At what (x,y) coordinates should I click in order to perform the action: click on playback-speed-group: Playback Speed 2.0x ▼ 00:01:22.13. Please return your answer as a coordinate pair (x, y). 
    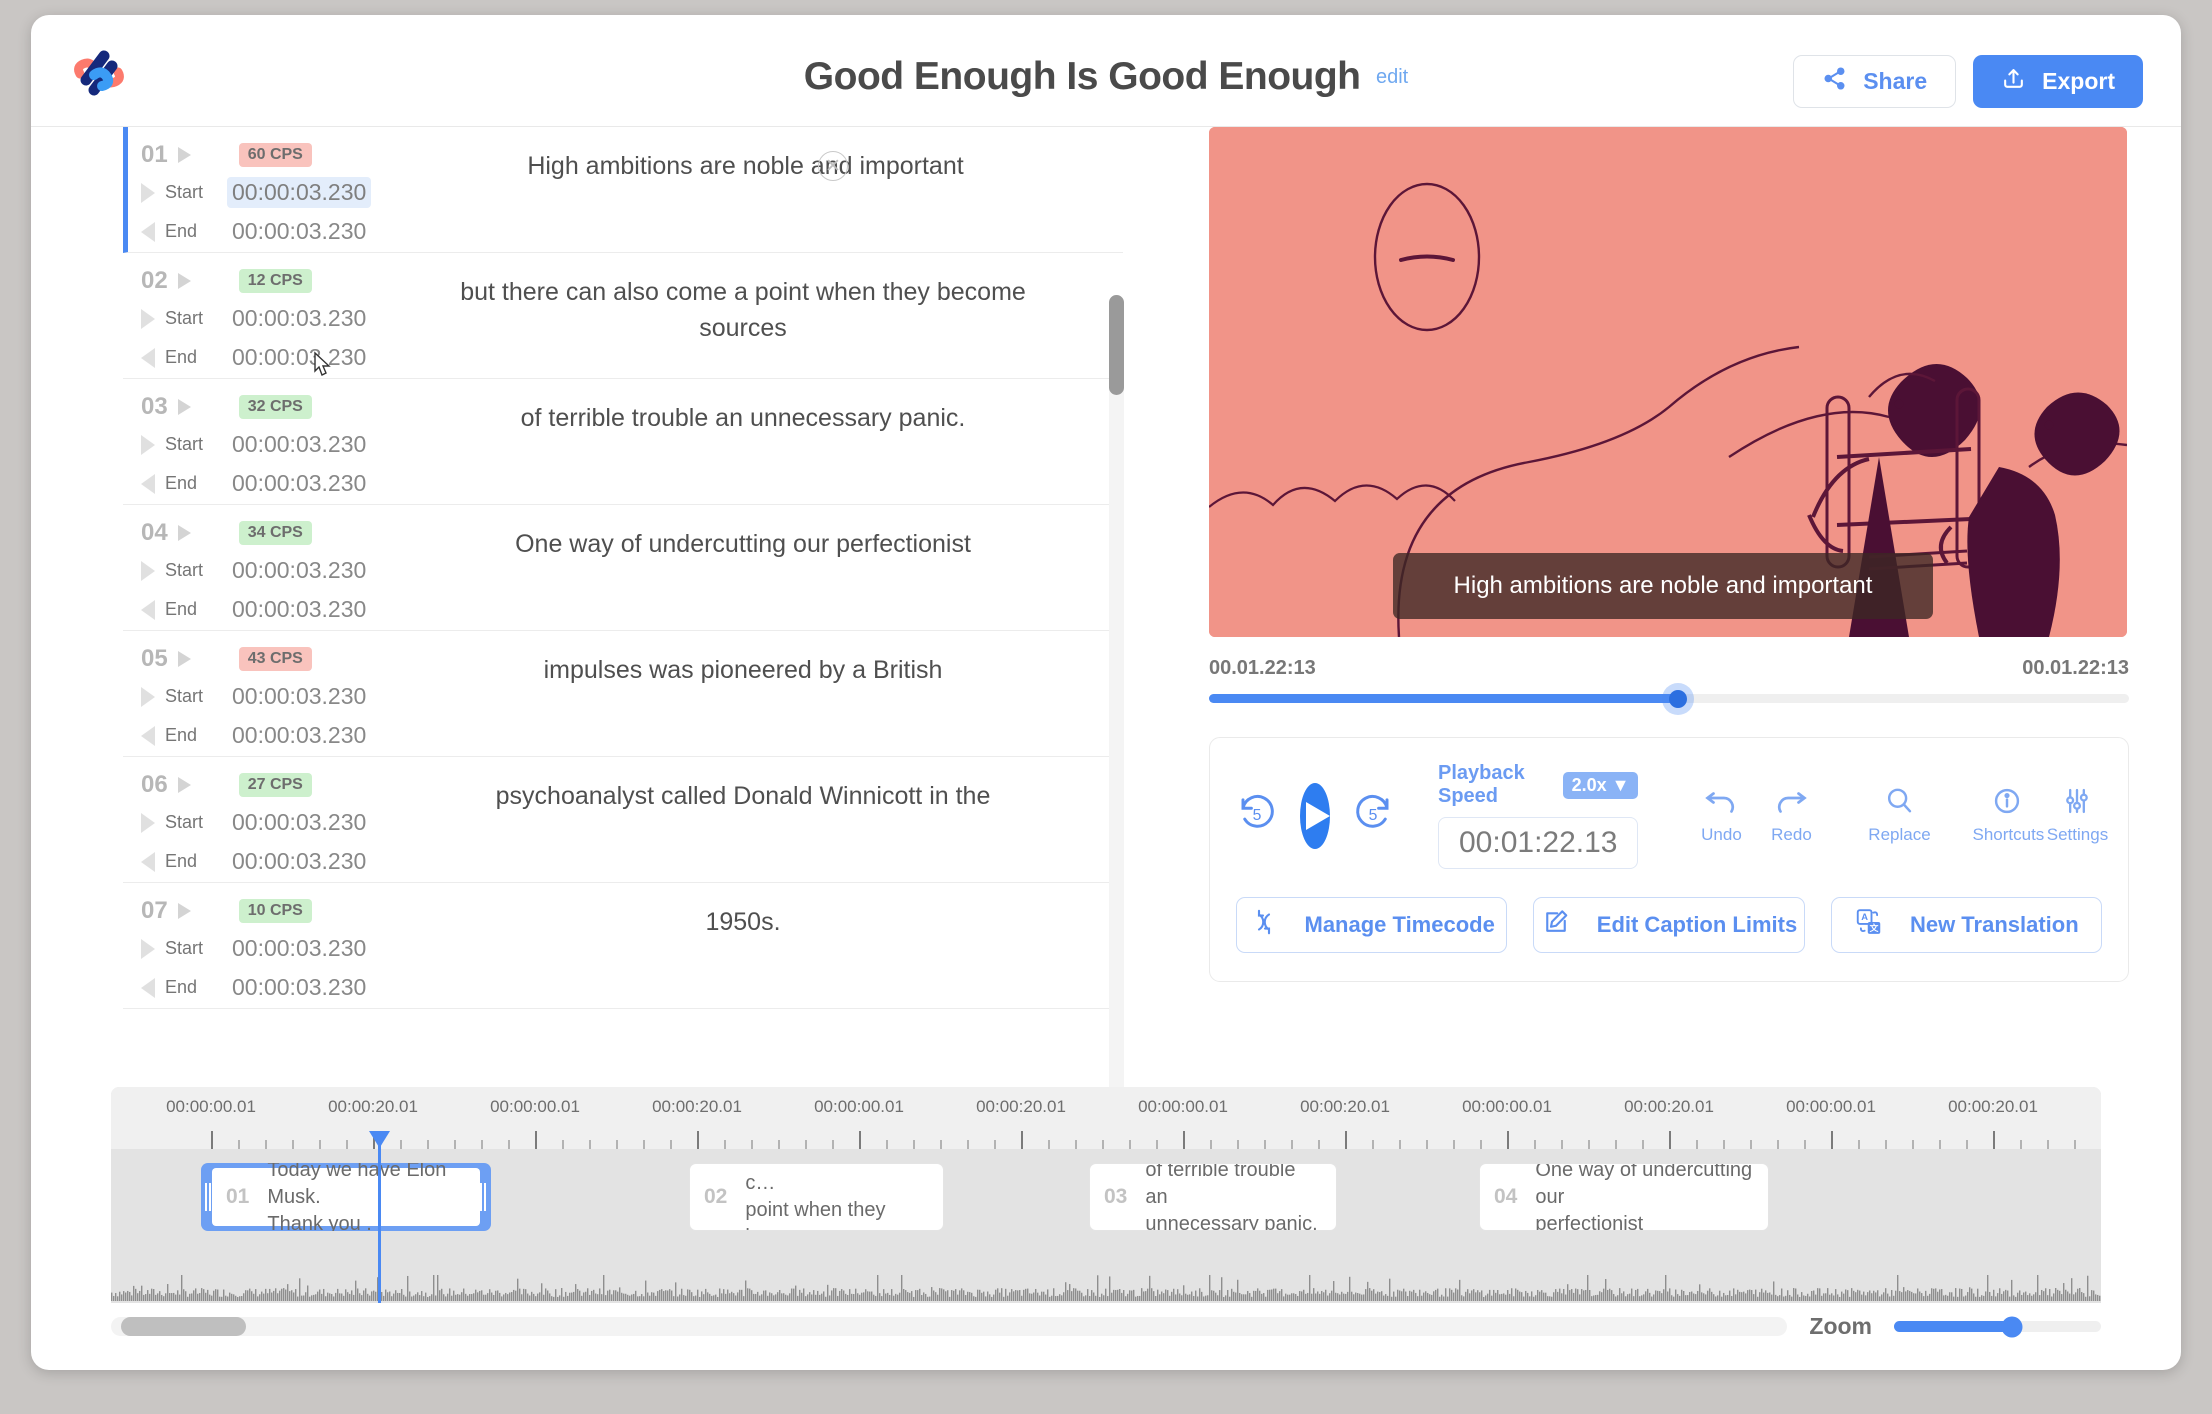
    Looking at the image, I should click on (1538, 815).